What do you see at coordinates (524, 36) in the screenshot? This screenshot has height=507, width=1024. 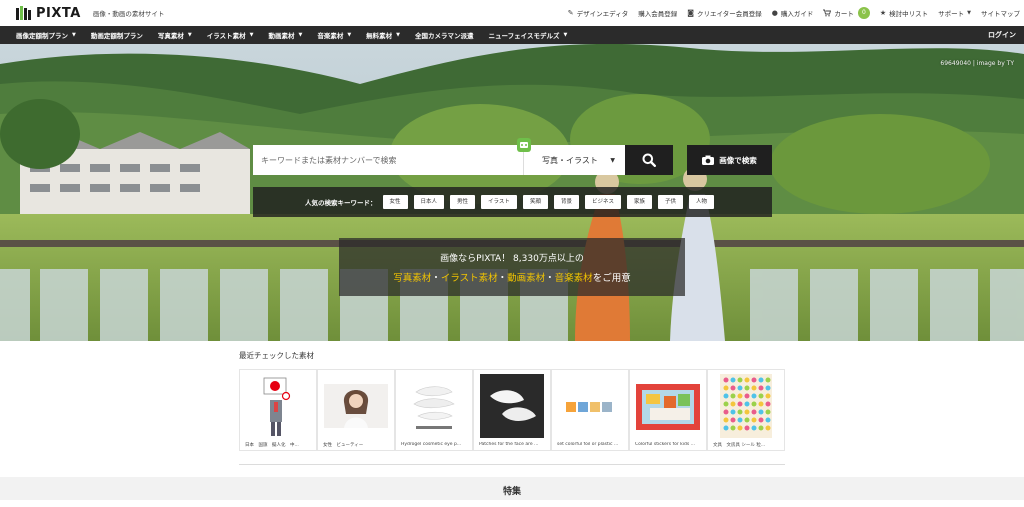 I see `nav-label: ニューフェイスモデルズ` at bounding box center [524, 36].